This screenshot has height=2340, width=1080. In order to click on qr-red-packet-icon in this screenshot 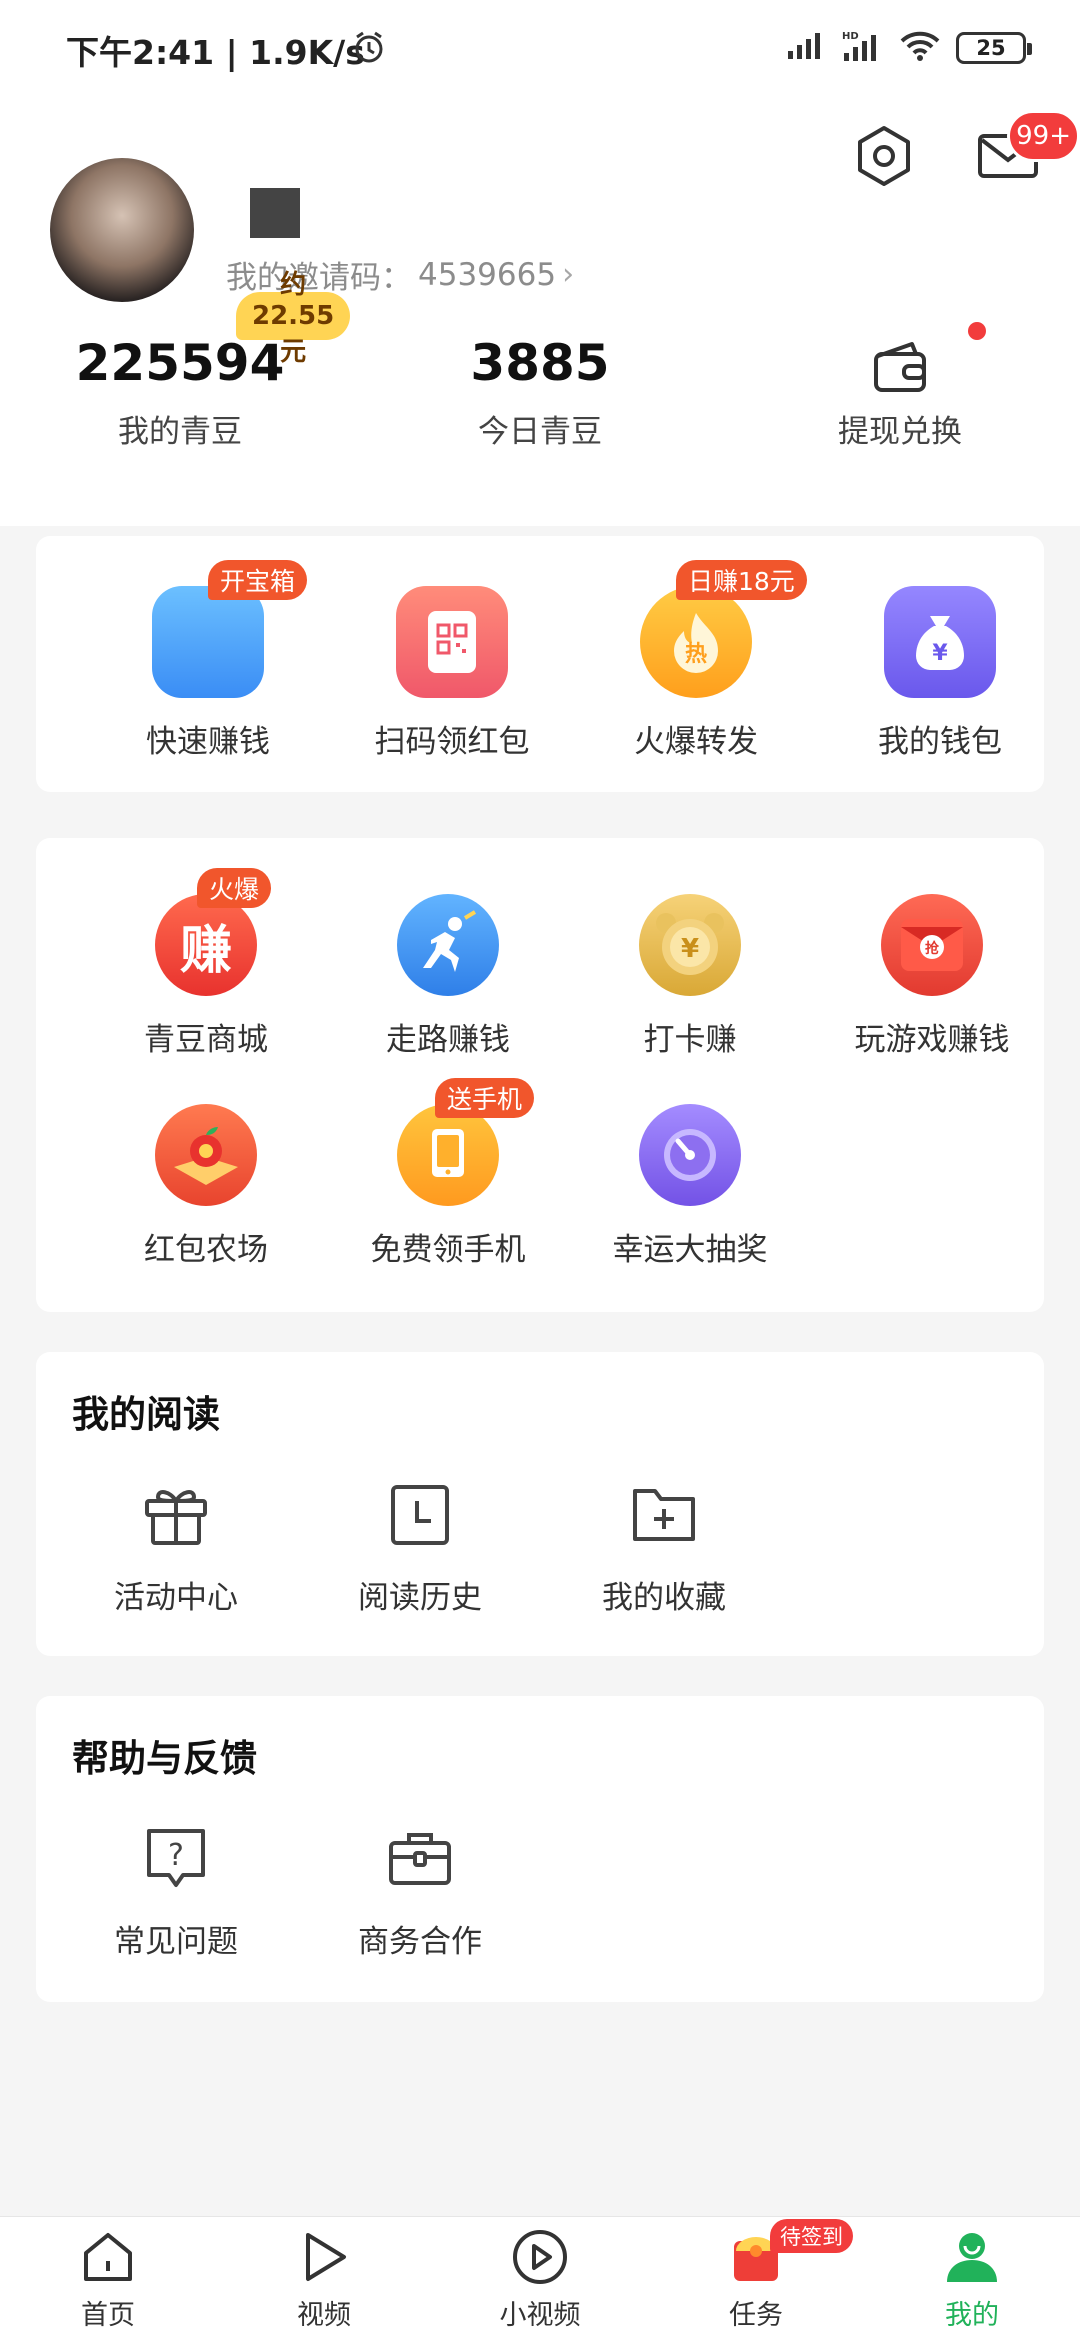, I will do `click(452, 642)`.